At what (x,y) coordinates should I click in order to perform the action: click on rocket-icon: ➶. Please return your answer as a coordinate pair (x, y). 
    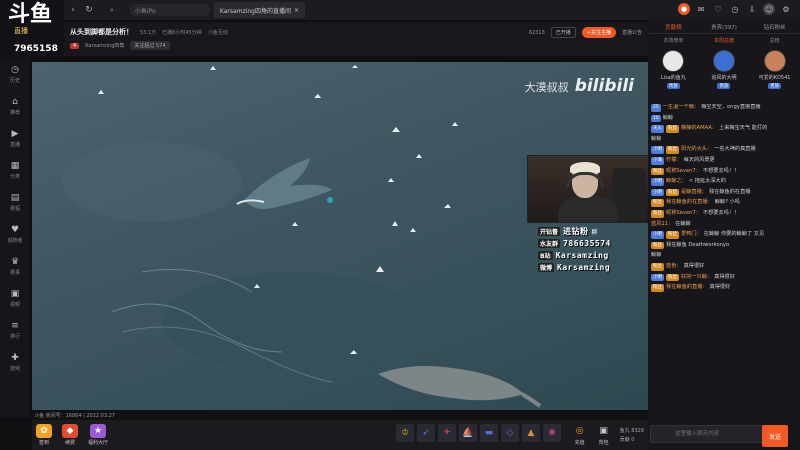
    Looking at the image, I should click on (426, 433).